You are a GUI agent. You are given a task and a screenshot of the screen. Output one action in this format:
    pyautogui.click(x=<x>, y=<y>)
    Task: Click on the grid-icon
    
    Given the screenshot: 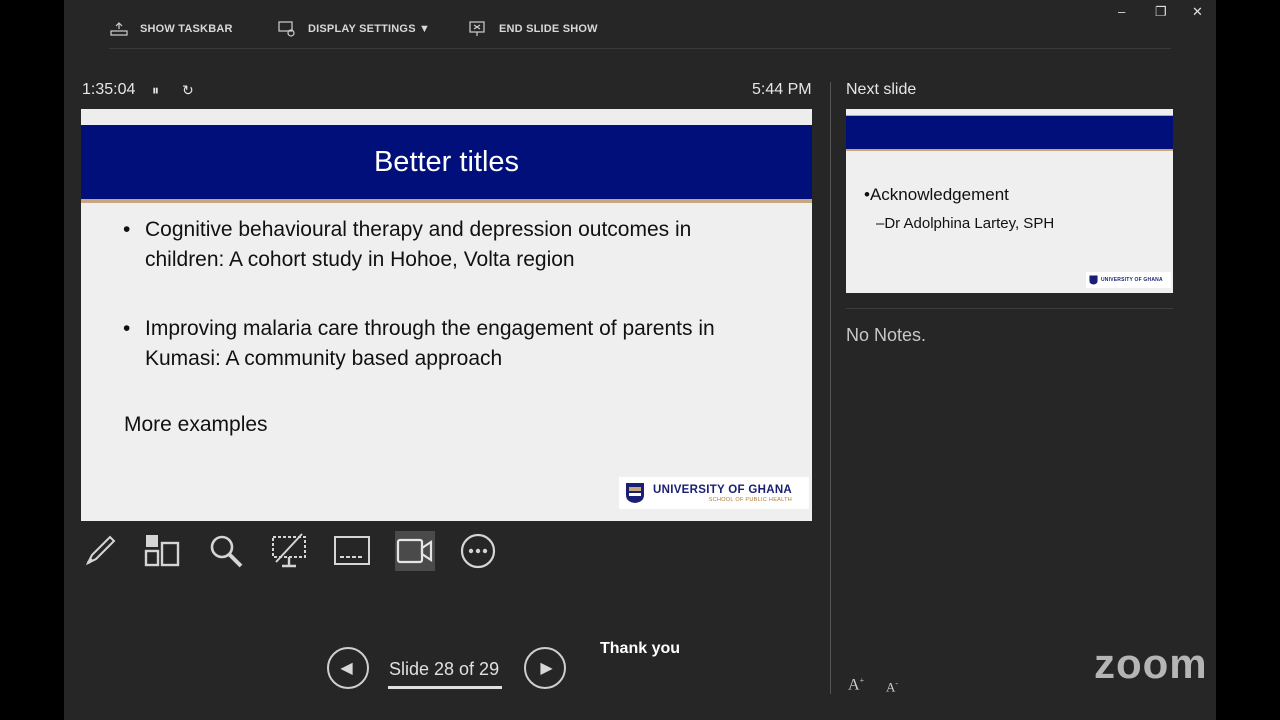 What is the action you would take?
    pyautogui.click(x=162, y=551)
    